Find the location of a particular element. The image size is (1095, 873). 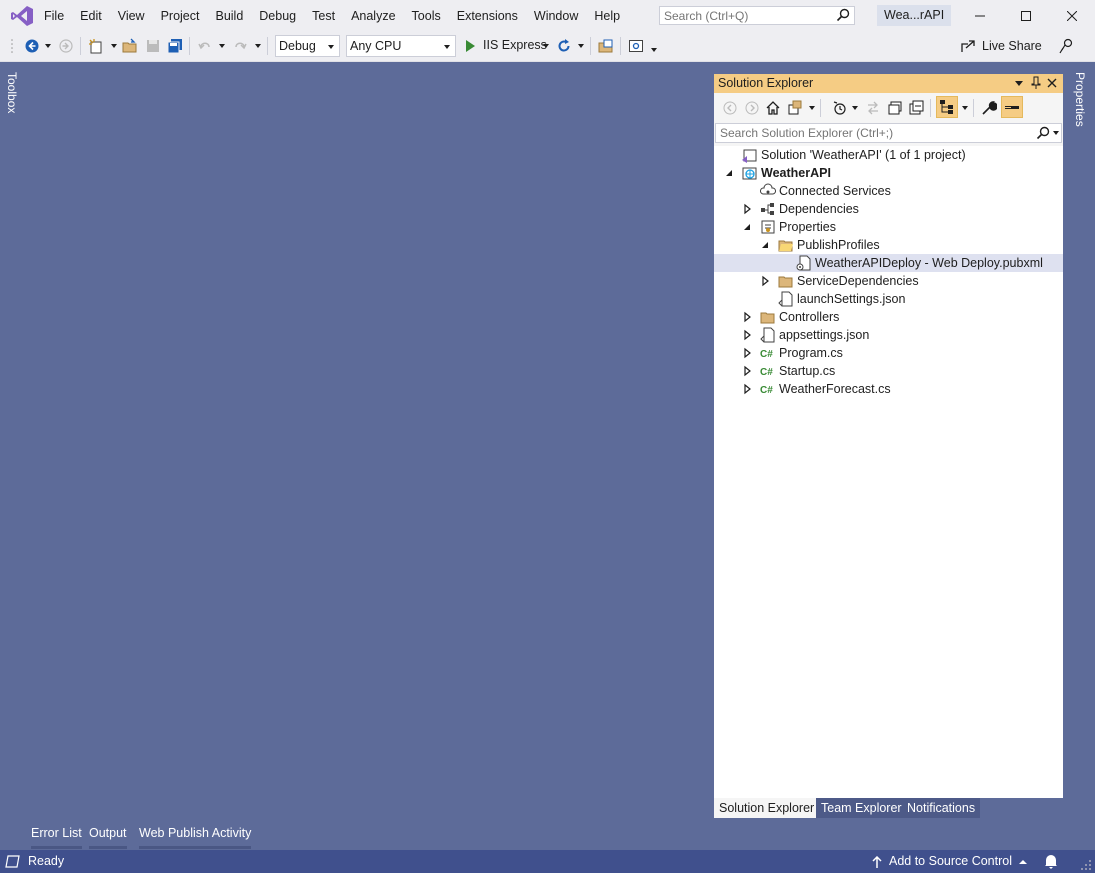

pending-changes-filter-icon is located at coordinates (840, 108).